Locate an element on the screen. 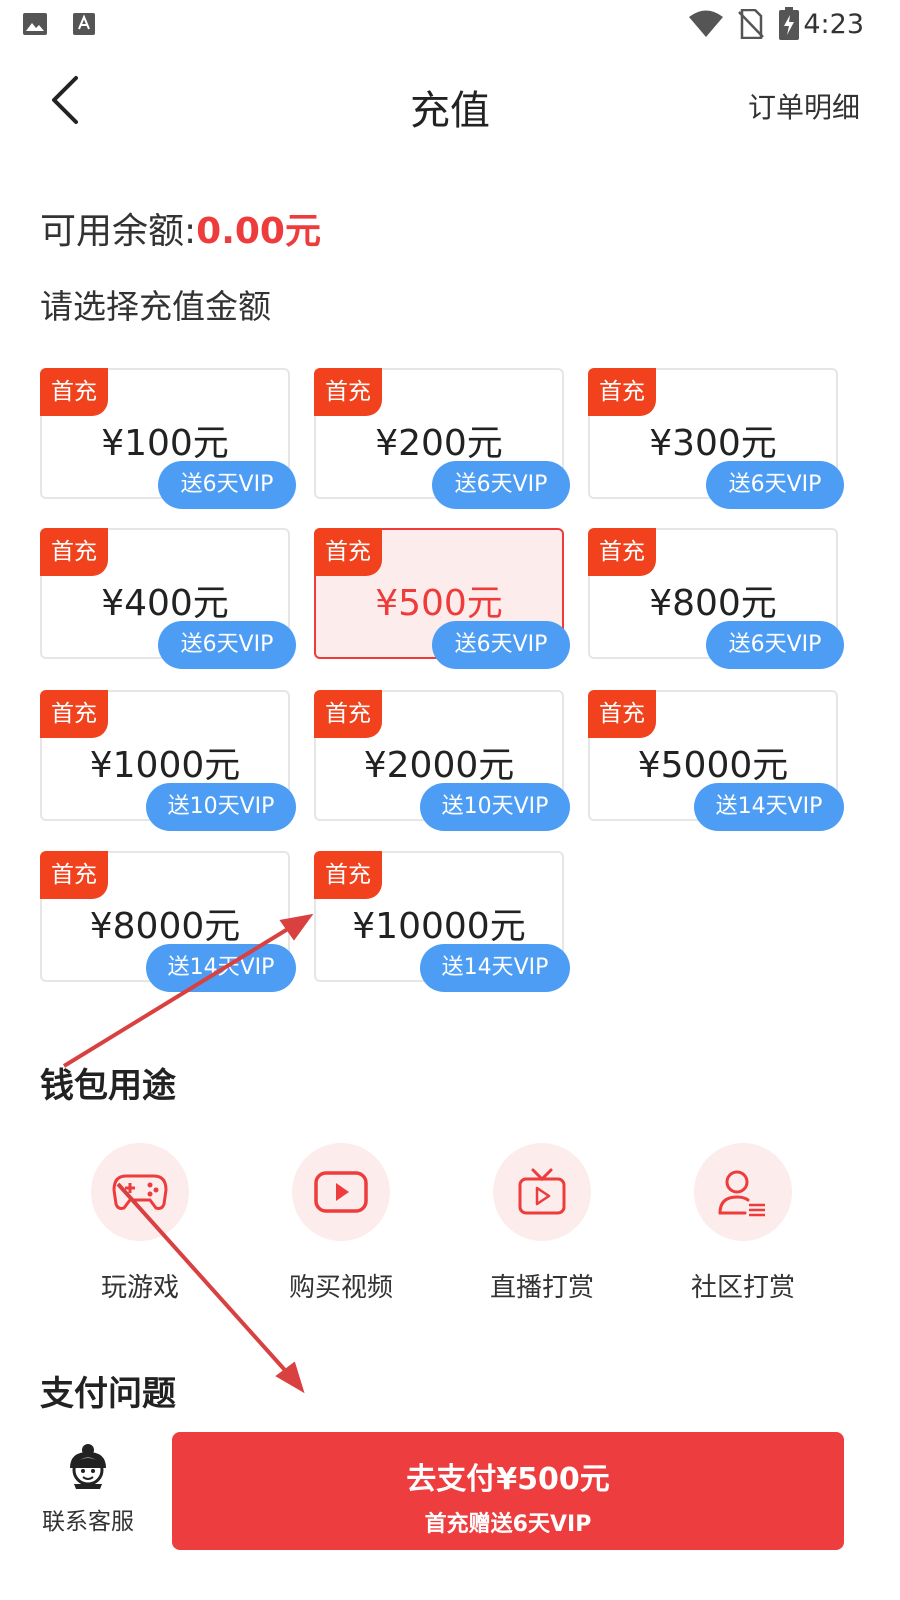 The width and height of the screenshot is (900, 1600). package-card-800: 首充 ¥800元 送6天VIP is located at coordinates (716, 598).